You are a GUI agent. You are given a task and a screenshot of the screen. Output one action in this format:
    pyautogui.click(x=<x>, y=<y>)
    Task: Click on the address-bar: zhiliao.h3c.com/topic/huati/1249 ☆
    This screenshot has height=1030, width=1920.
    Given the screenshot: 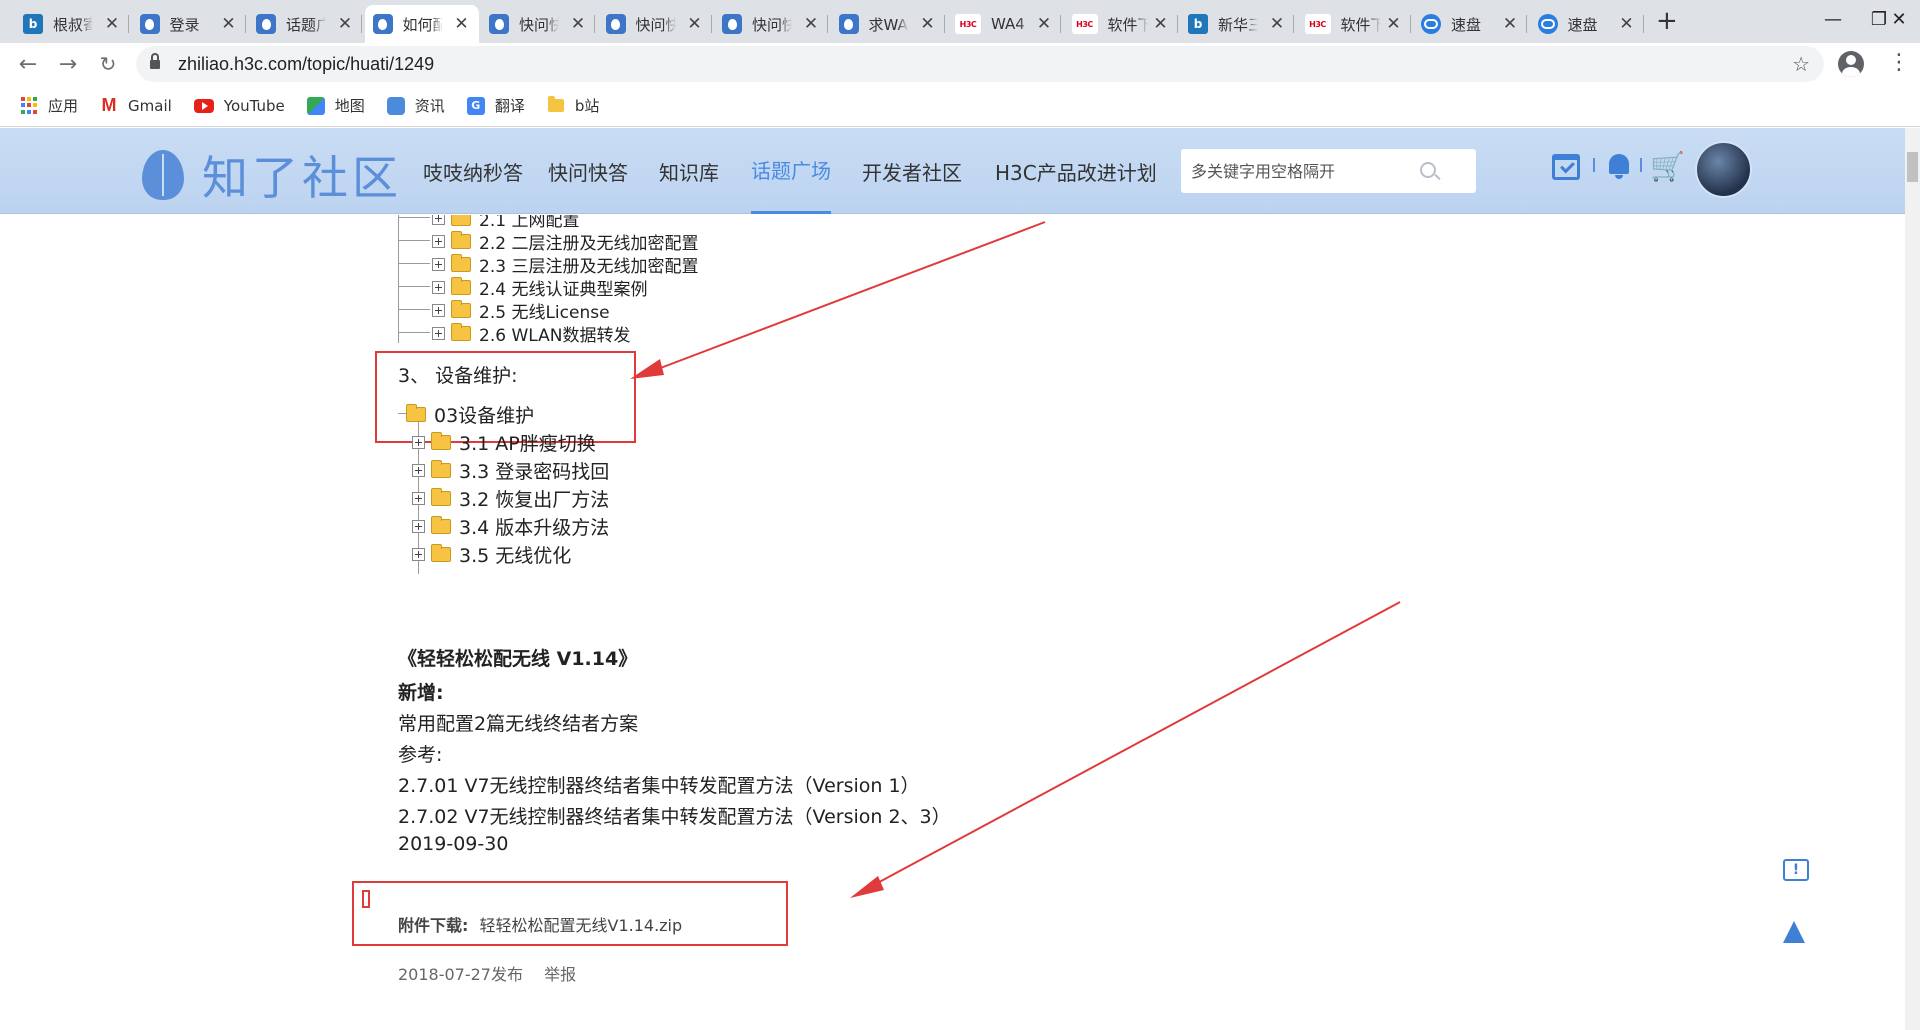 What is the action you would take?
    pyautogui.click(x=980, y=64)
    